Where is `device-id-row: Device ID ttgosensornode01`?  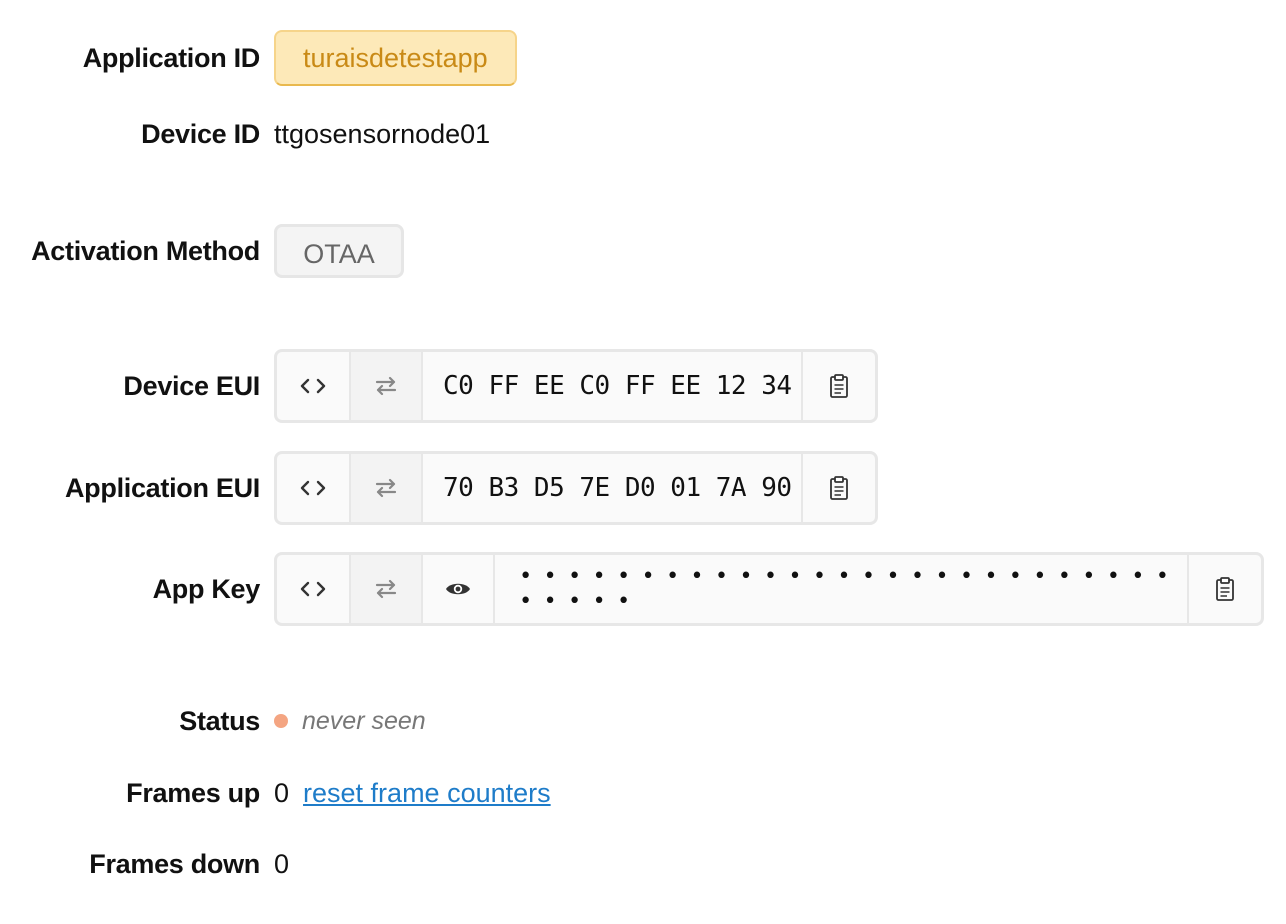 device-id-row: Device ID ttgosensornode01 is located at coordinates (245, 134).